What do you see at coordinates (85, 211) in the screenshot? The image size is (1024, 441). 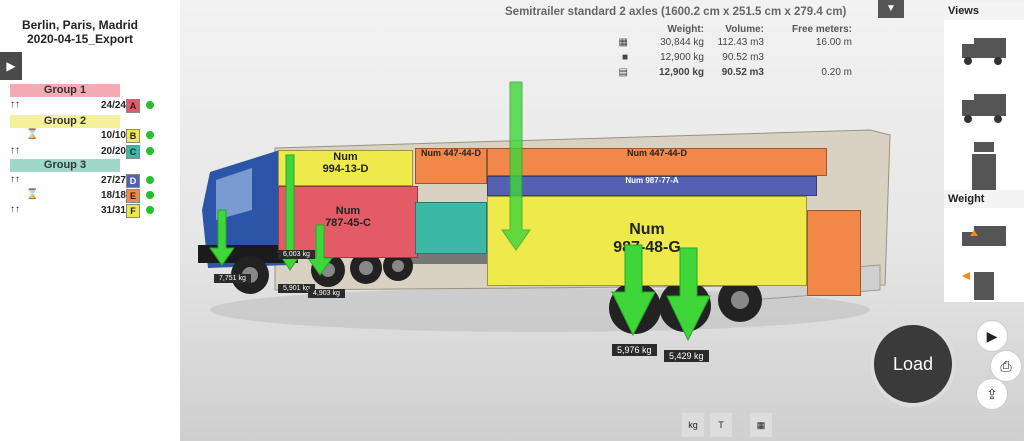 I see `group-row-f: ↑↑ 31/31 F` at bounding box center [85, 211].